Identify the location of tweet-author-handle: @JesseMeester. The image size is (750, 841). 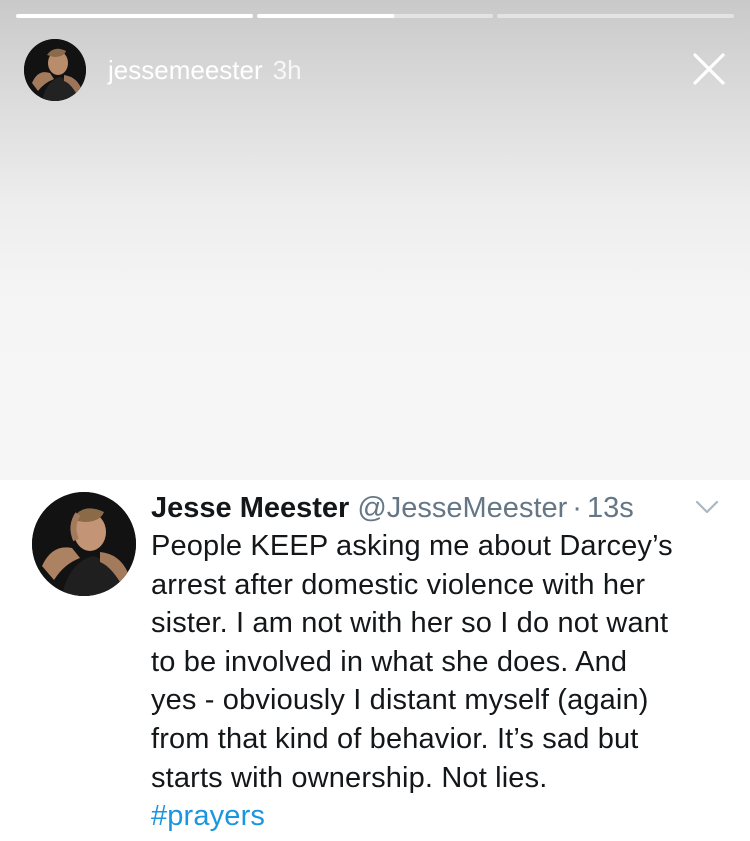
(462, 508).